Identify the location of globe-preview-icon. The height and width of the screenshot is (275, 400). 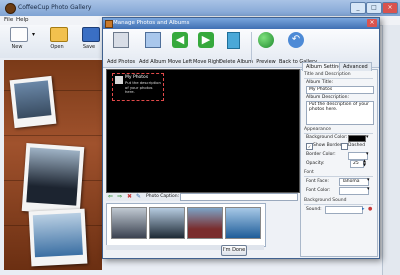
(266, 40).